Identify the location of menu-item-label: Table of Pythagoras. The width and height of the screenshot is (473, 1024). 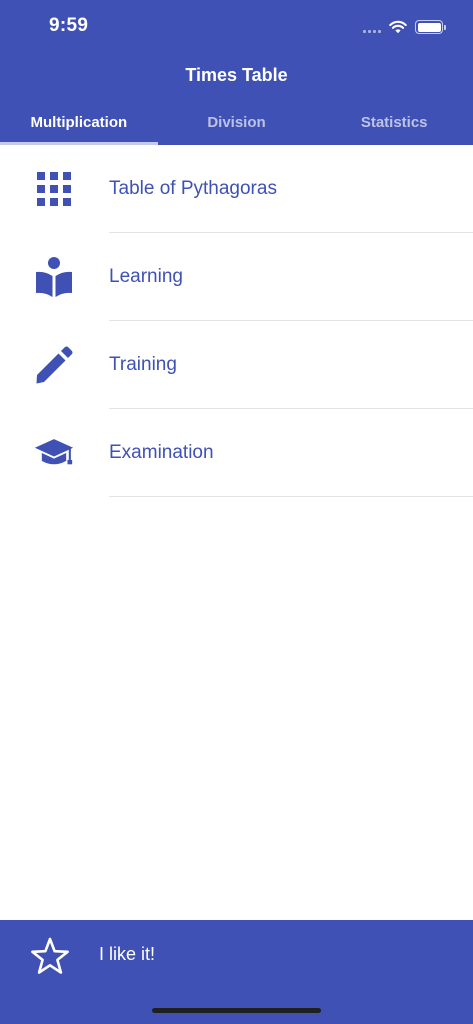
(193, 188).